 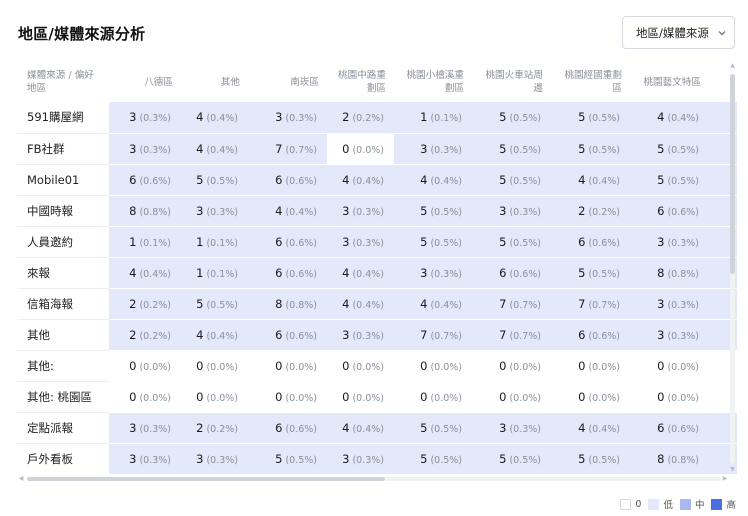 I want to click on legend-label-low: 低, so click(x=668, y=505).